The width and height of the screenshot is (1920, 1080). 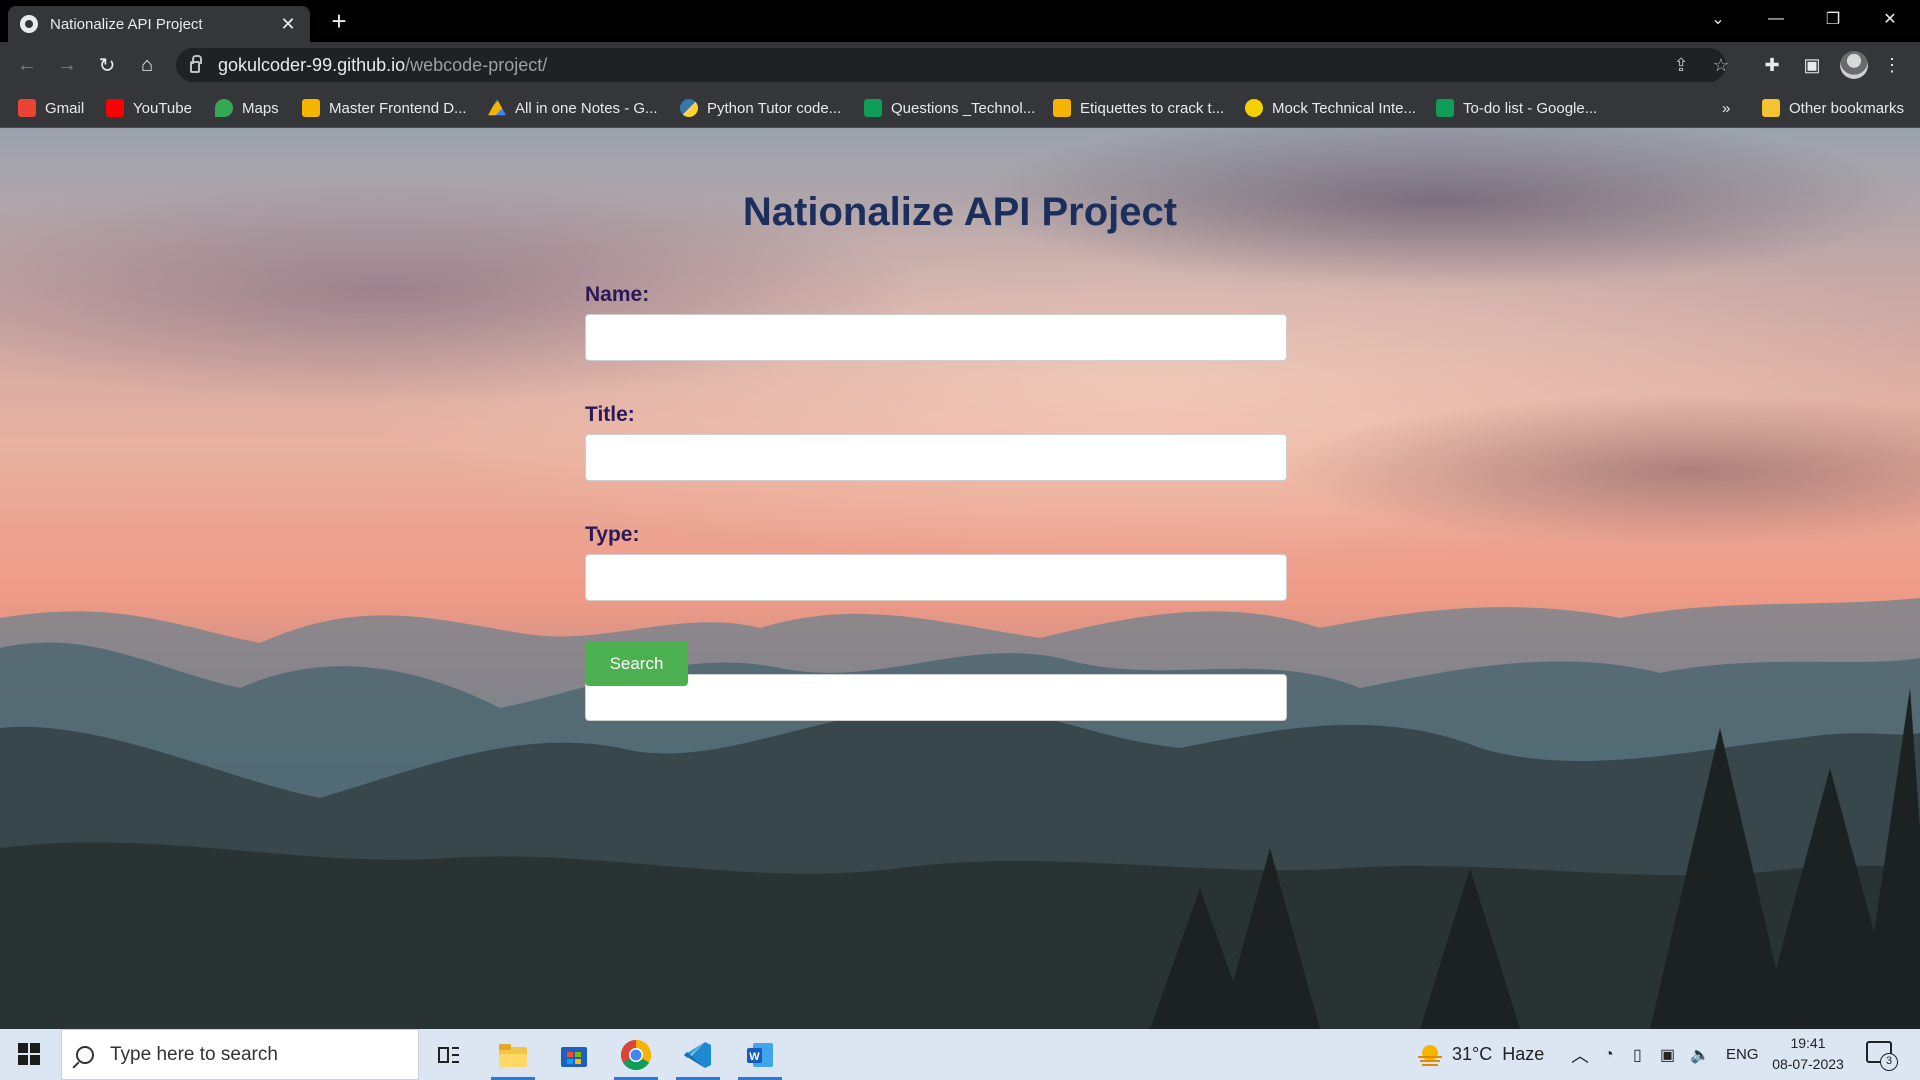 I want to click on close-window-button: ✕, so click(x=1890, y=19).